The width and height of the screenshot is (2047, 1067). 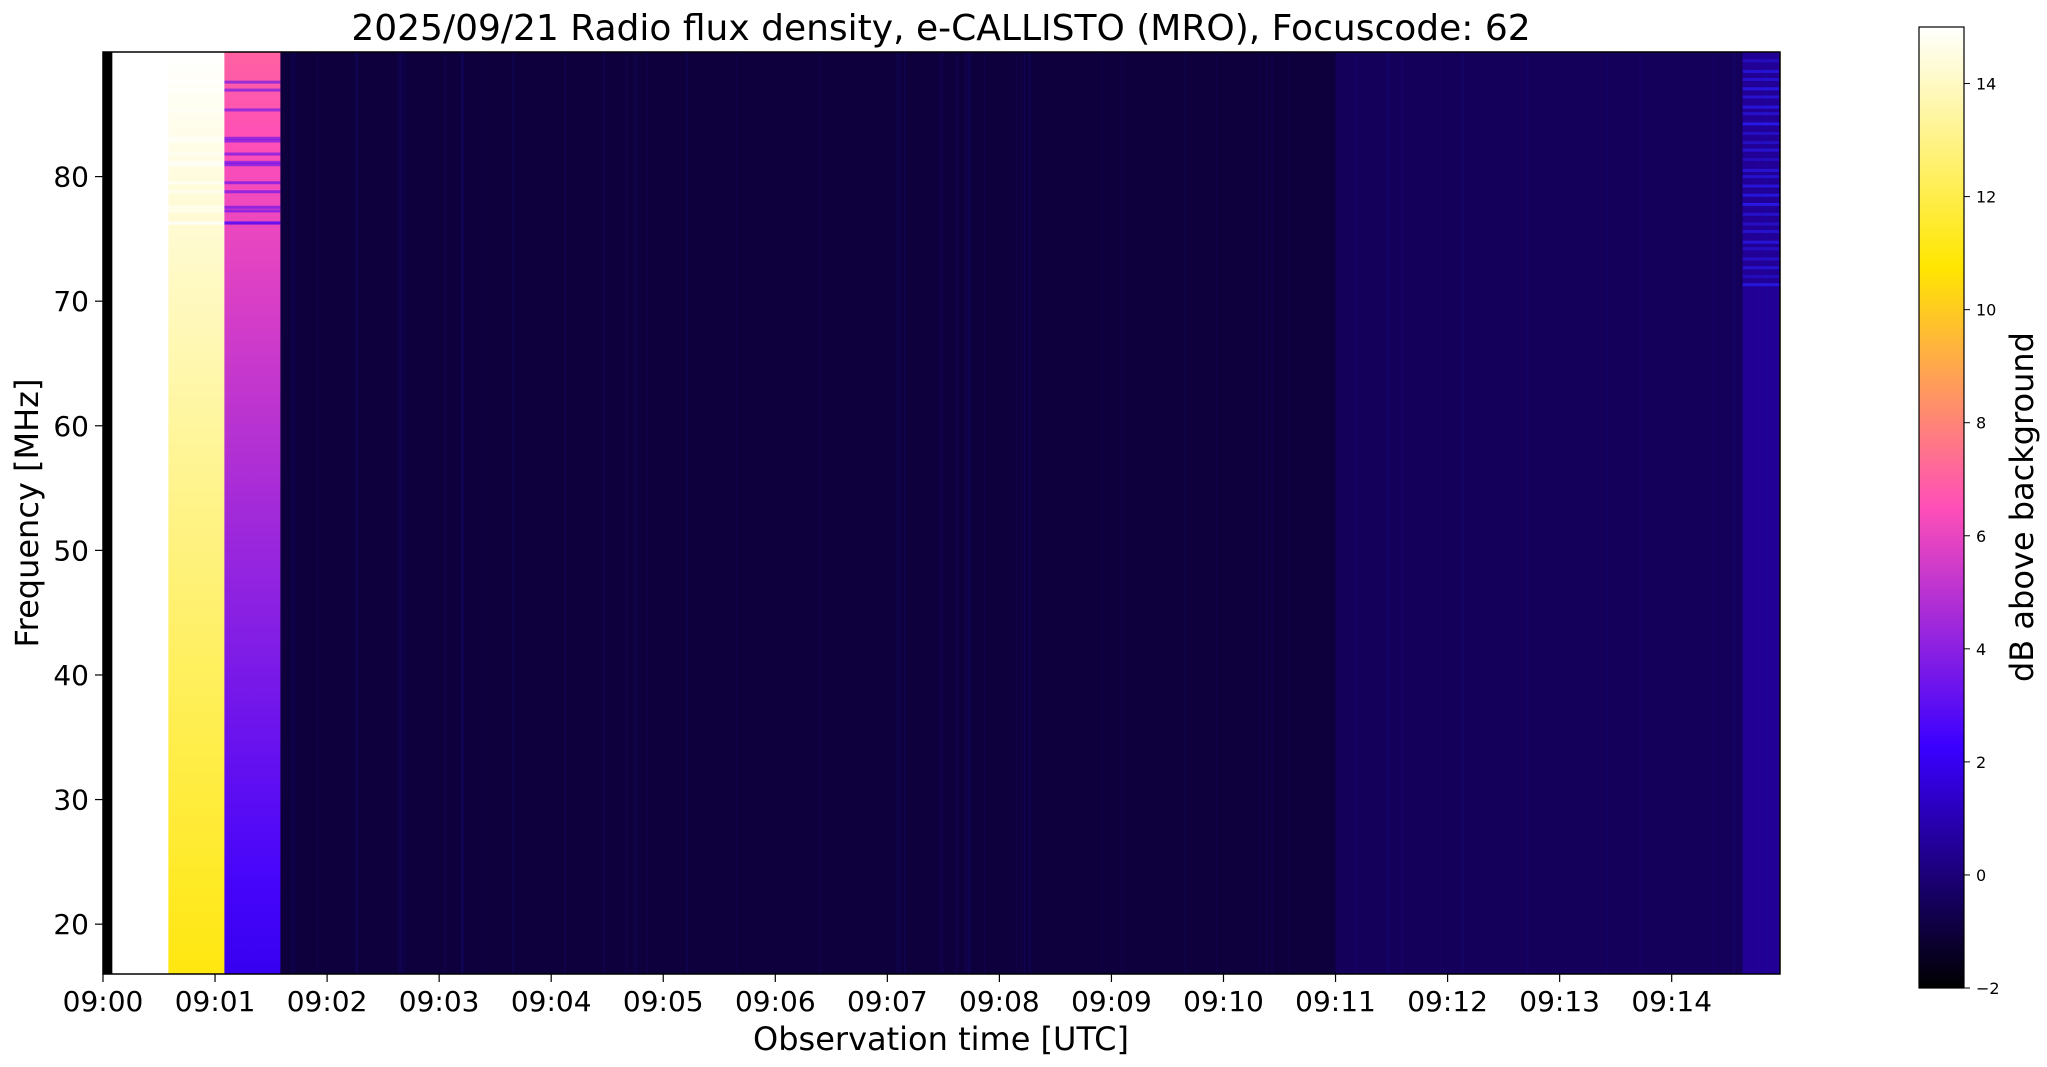 What do you see at coordinates (1223, 1001) in the screenshot?
I see `x-tick-label: 09:10` at bounding box center [1223, 1001].